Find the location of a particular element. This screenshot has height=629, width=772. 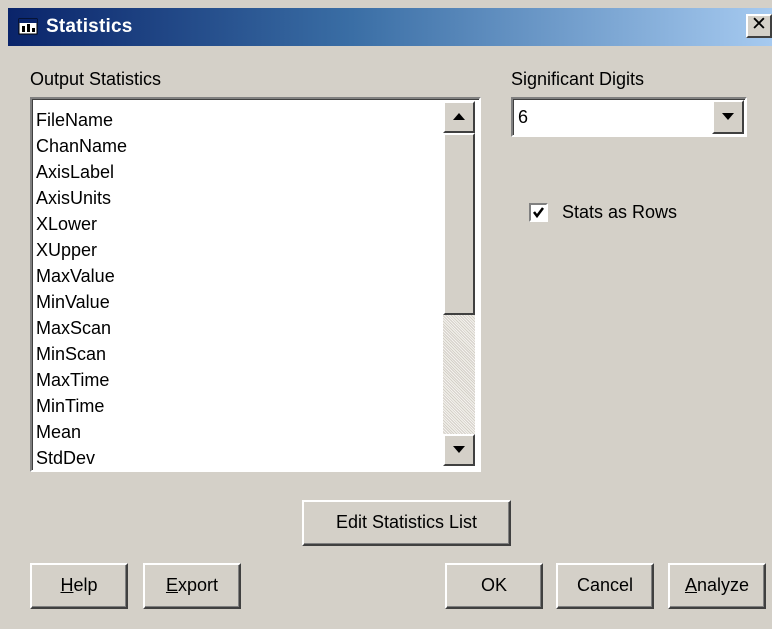

list-item: AxisLabel is located at coordinates (236, 172).